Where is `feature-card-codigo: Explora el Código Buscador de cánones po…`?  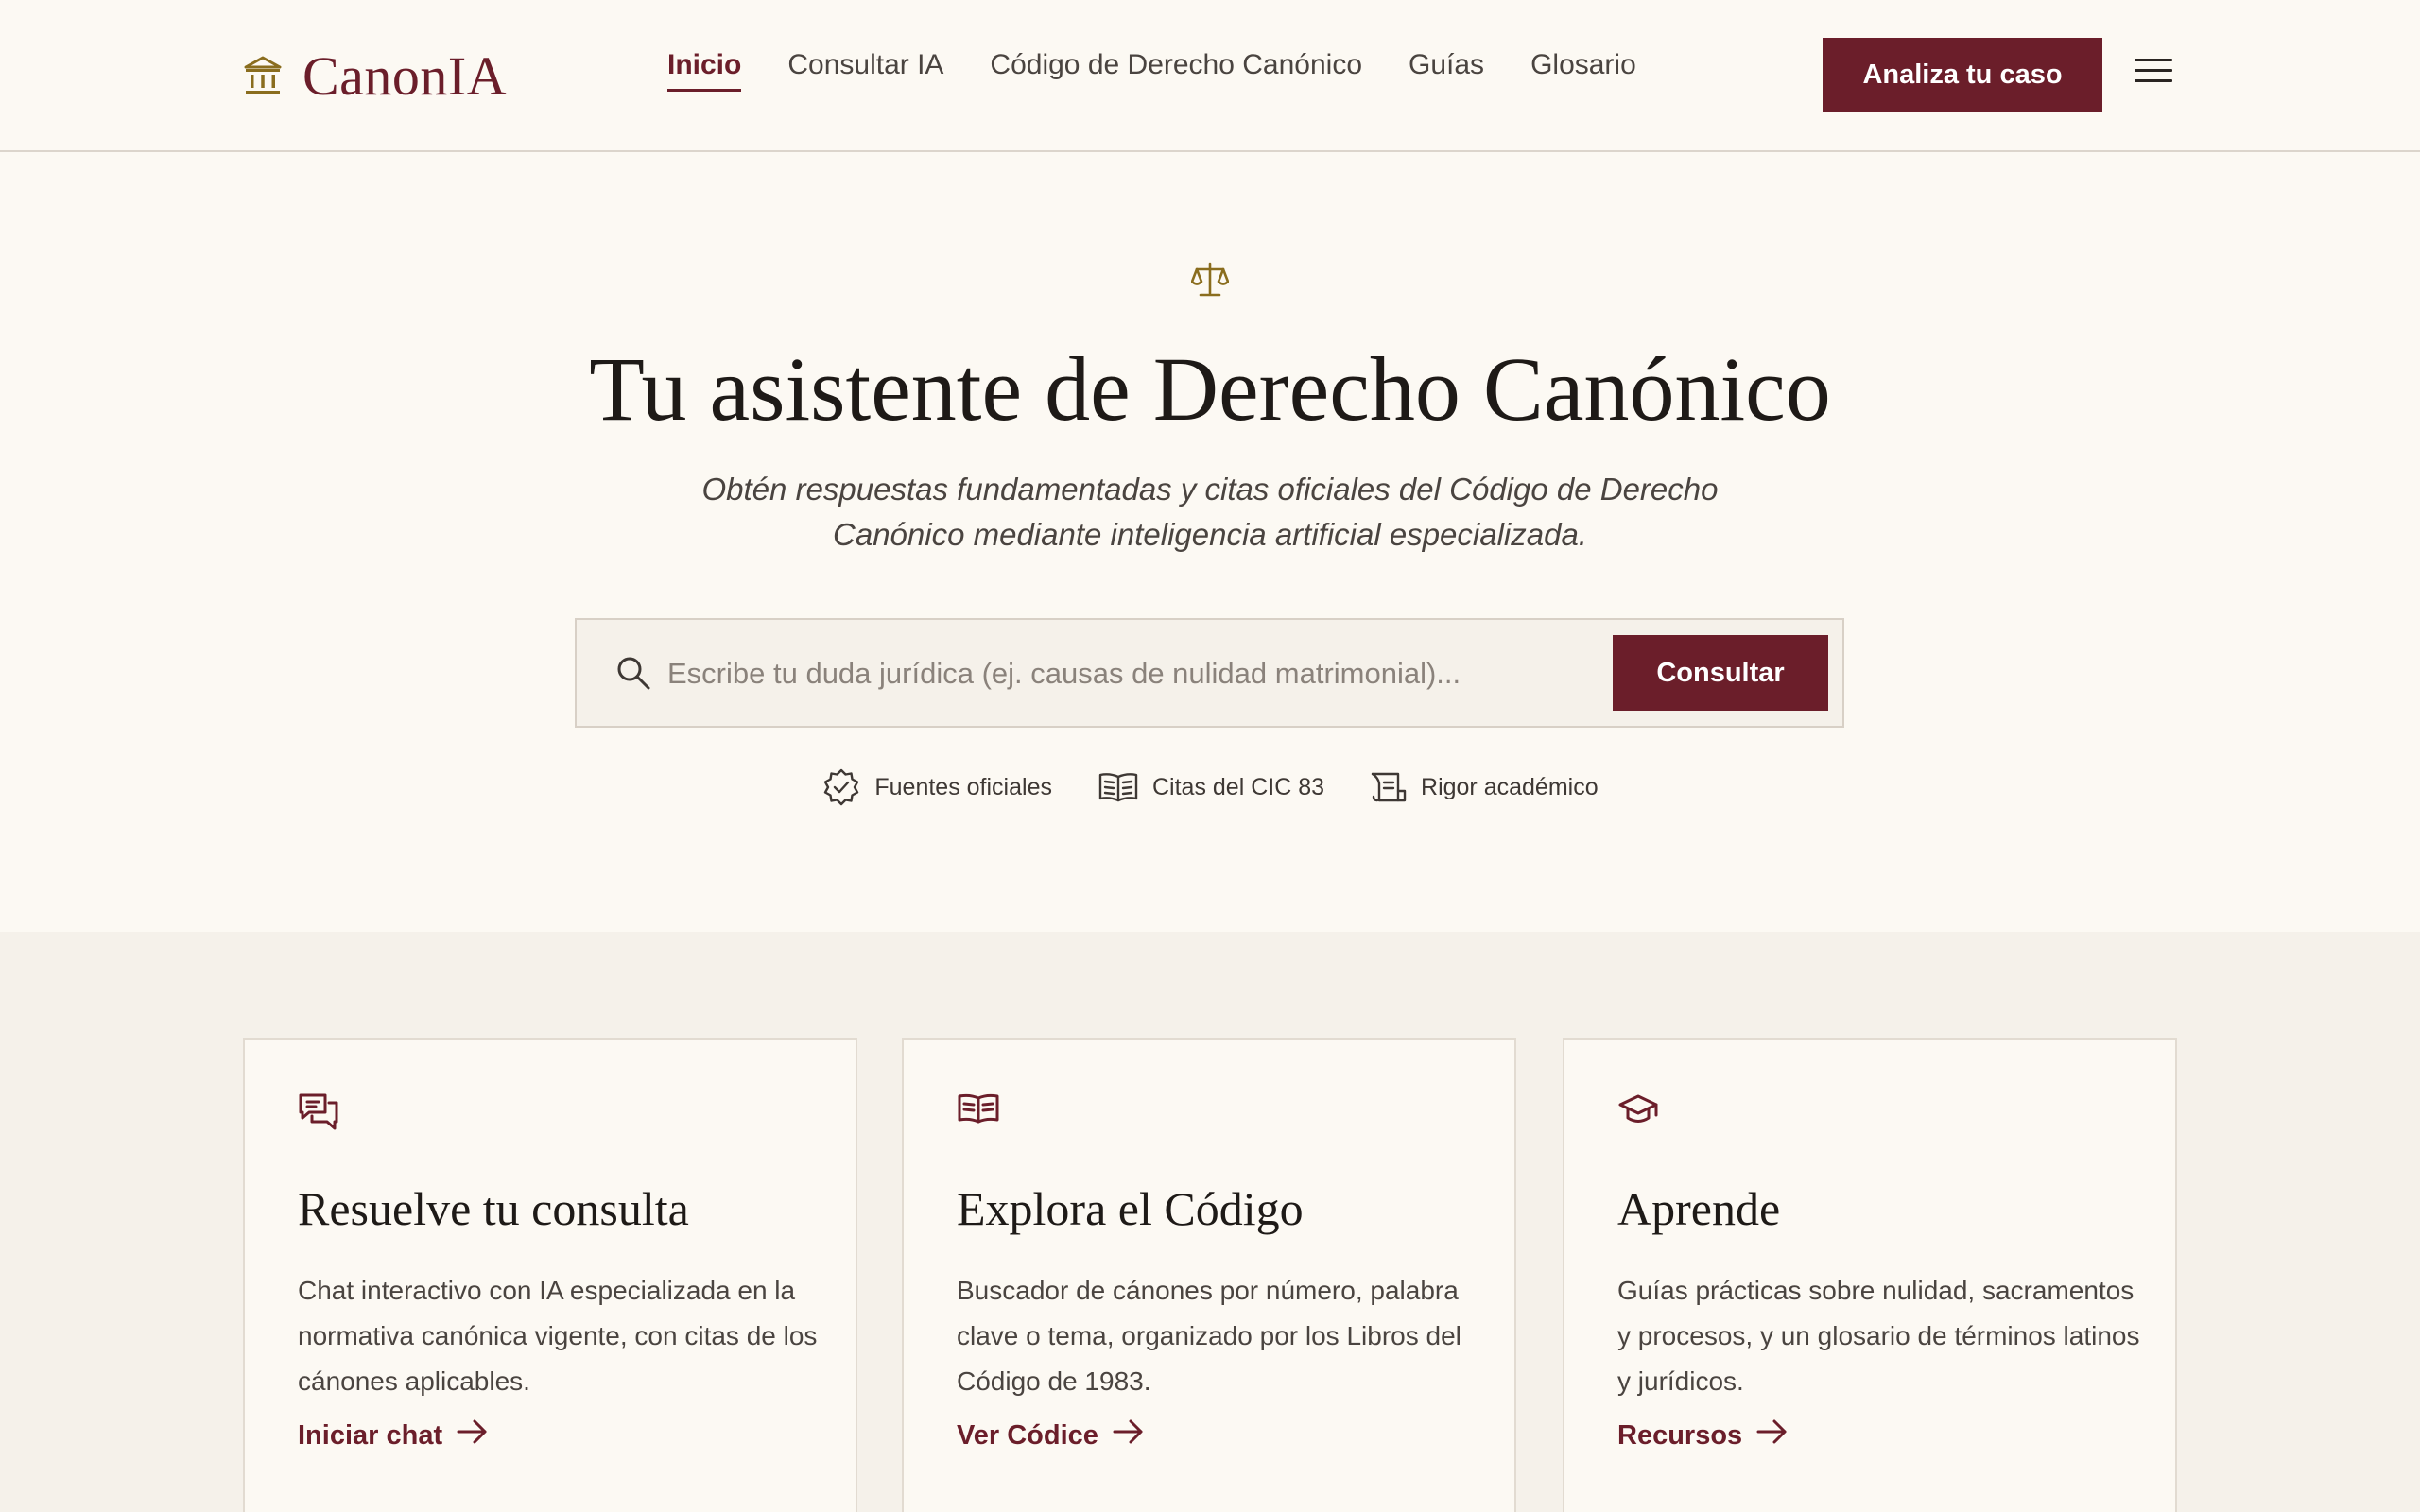
feature-card-codigo: Explora el Código Buscador de cánones po… is located at coordinates (1209, 1275).